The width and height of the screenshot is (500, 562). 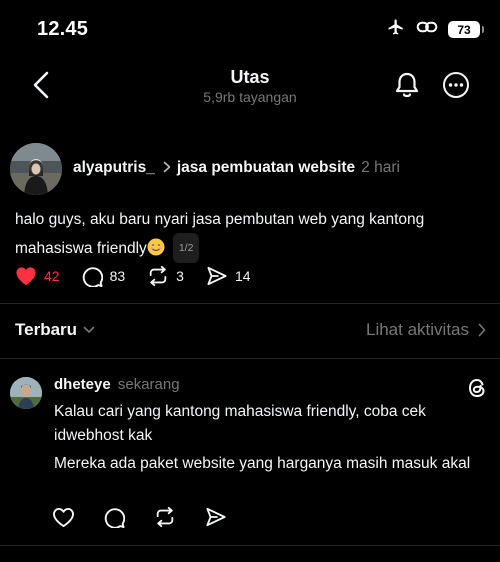 What do you see at coordinates (82, 384) in the screenshot?
I see `reply-username: dheteye` at bounding box center [82, 384].